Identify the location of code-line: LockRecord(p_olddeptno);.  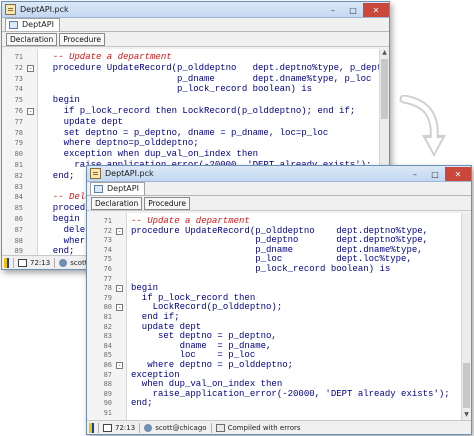
(207, 307).